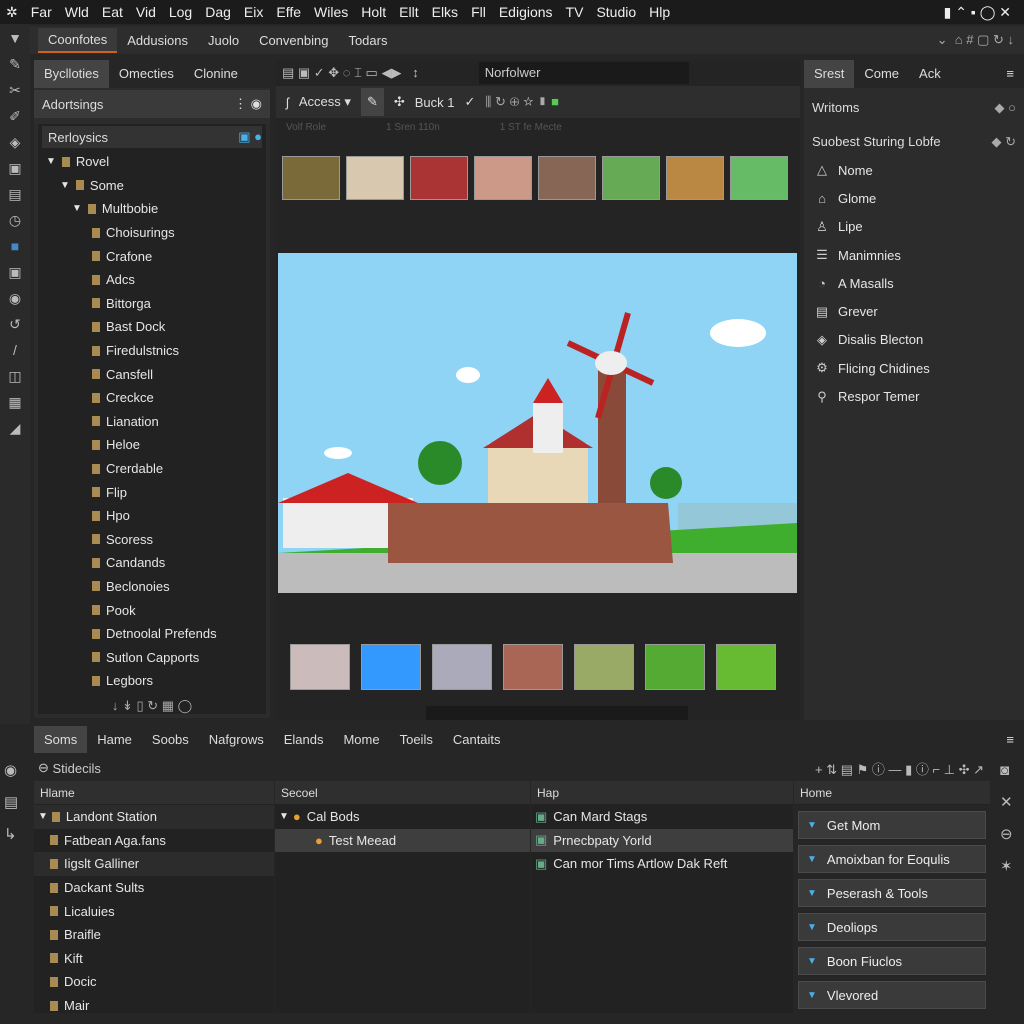  I want to click on menu-item: Fll, so click(478, 12).